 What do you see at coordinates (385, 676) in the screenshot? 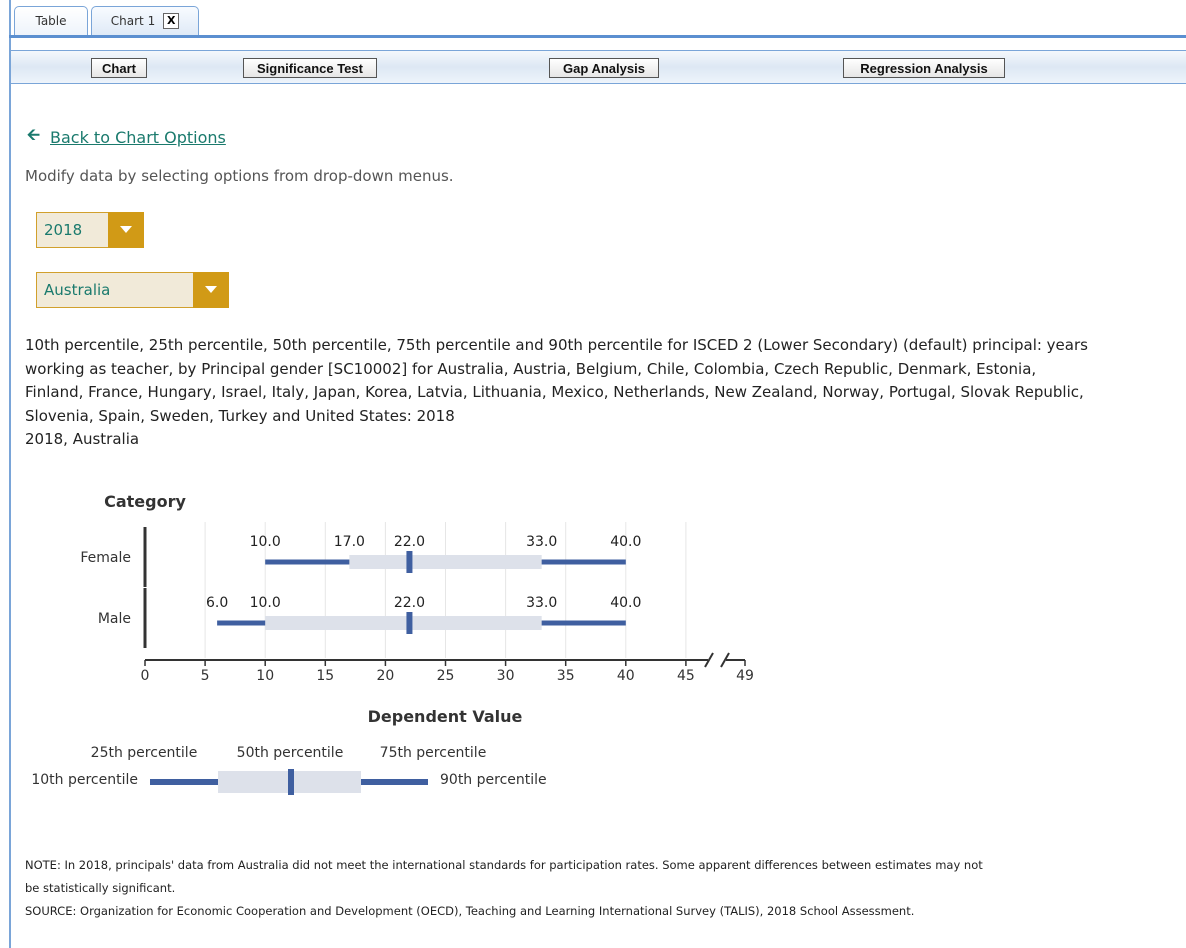
I see `x-tick-label: 20` at bounding box center [385, 676].